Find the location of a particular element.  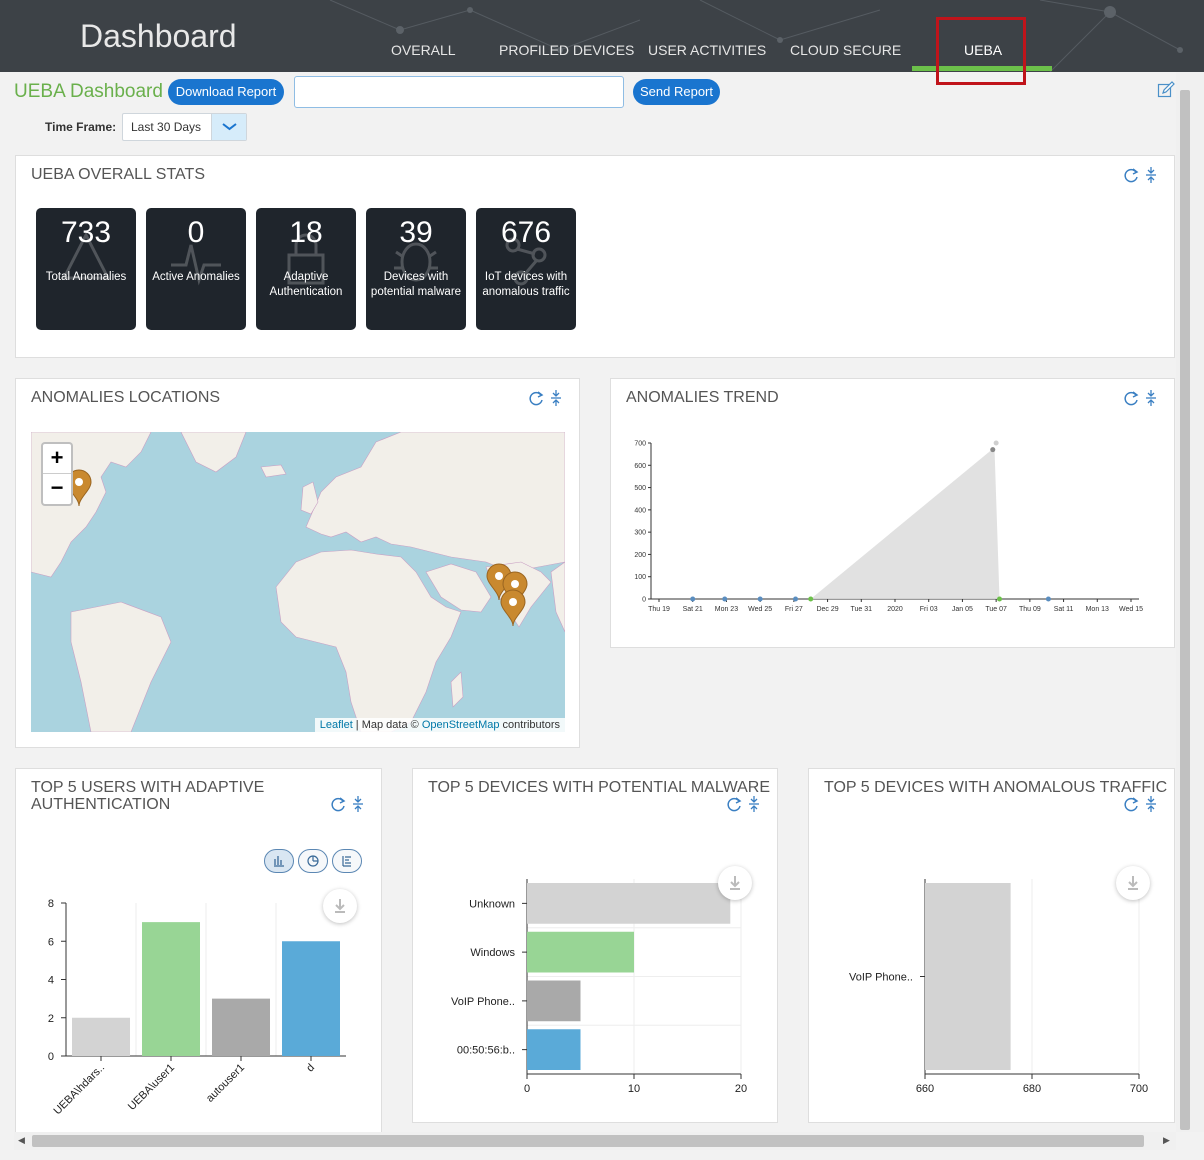

x-tick-label: Sat 21 is located at coordinates (693, 609).